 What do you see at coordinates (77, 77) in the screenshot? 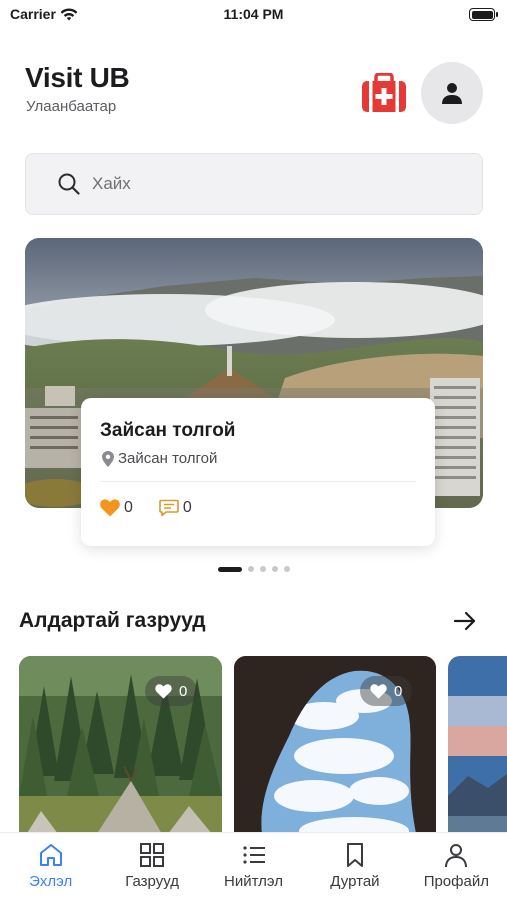
I see `app-title: Visit UB` at bounding box center [77, 77].